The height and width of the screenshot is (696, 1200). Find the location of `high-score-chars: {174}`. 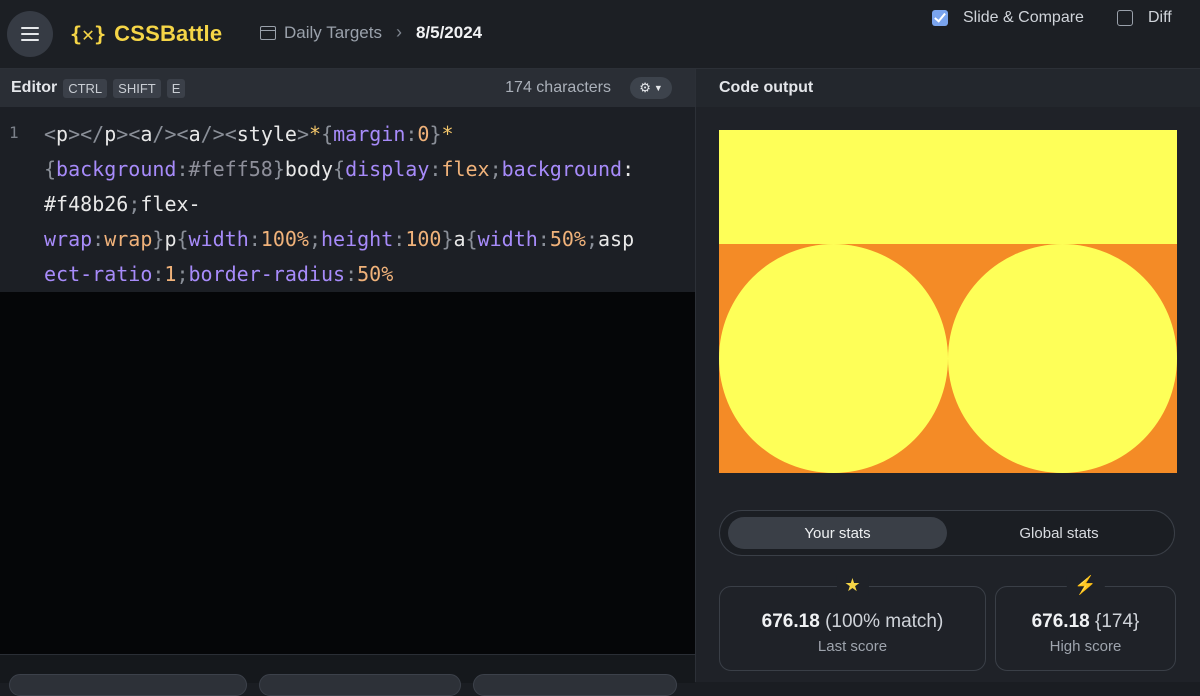

high-score-chars: {174} is located at coordinates (1117, 621).